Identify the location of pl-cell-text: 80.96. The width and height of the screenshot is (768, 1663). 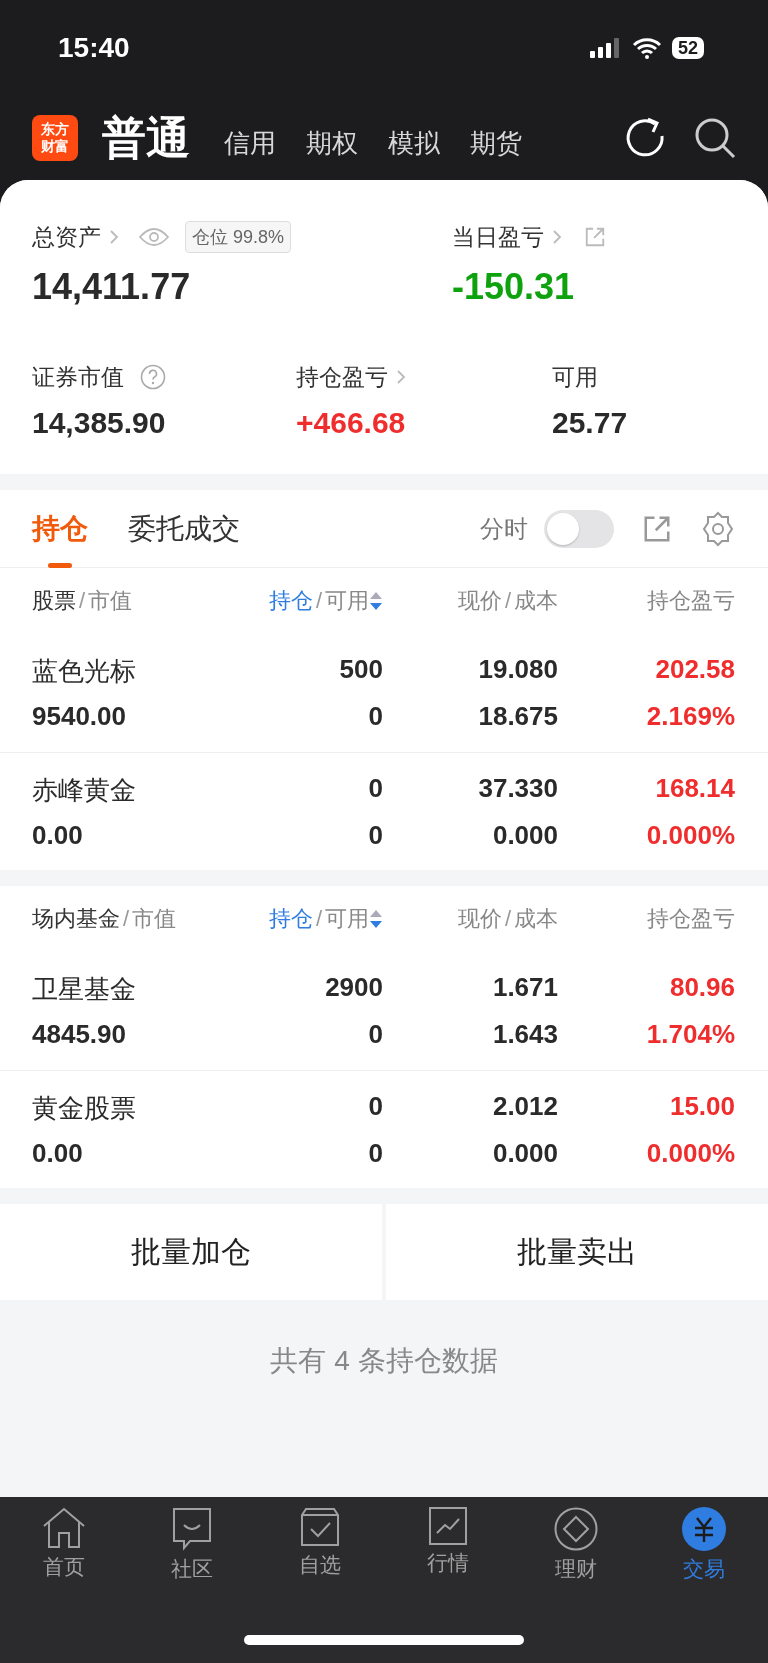
(701, 988).